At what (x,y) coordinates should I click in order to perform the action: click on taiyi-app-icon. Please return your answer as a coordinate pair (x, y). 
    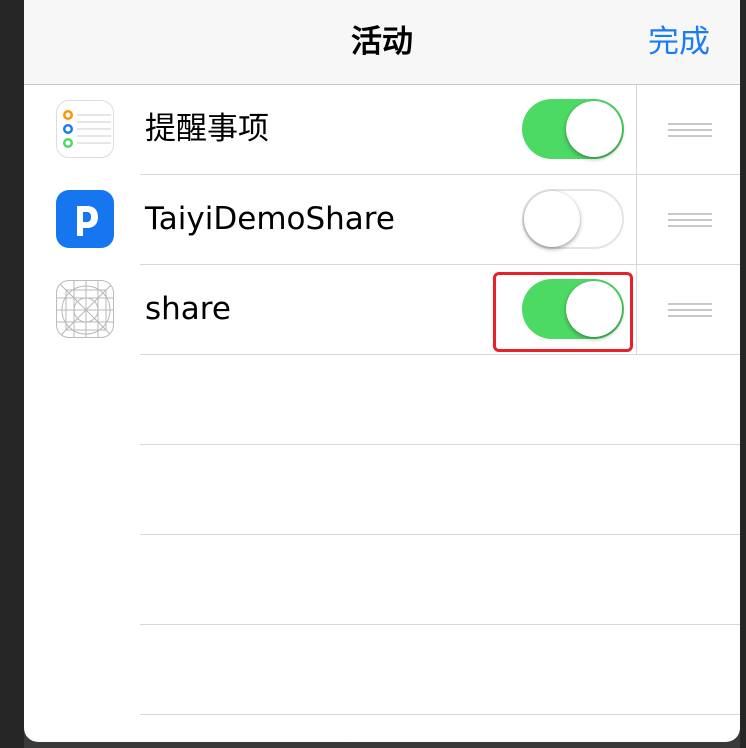
    Looking at the image, I should click on (85, 219).